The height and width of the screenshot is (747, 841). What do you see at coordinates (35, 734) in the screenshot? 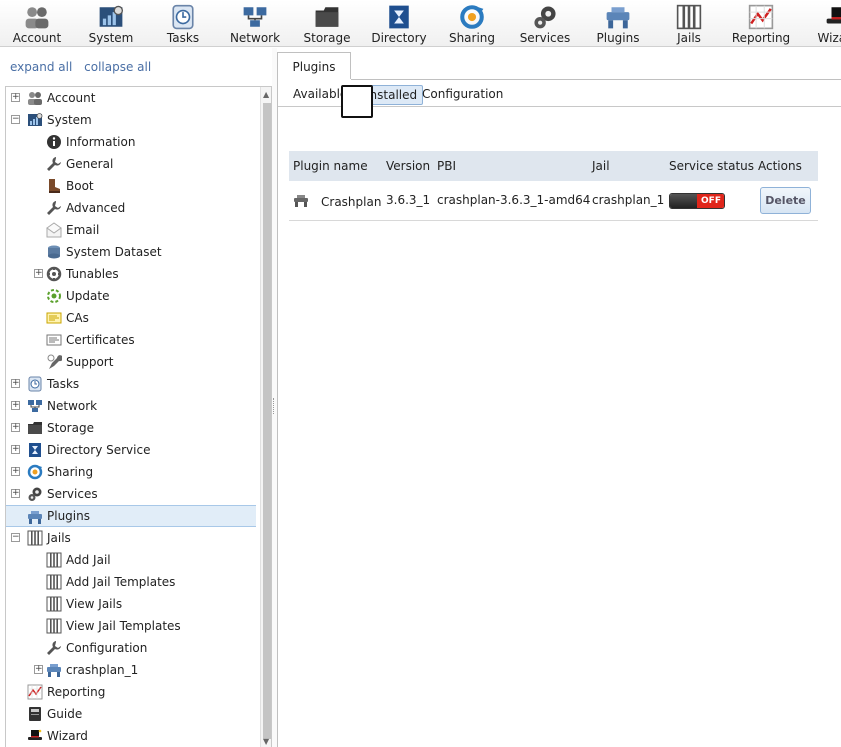
I see `wizard-icon` at bounding box center [35, 734].